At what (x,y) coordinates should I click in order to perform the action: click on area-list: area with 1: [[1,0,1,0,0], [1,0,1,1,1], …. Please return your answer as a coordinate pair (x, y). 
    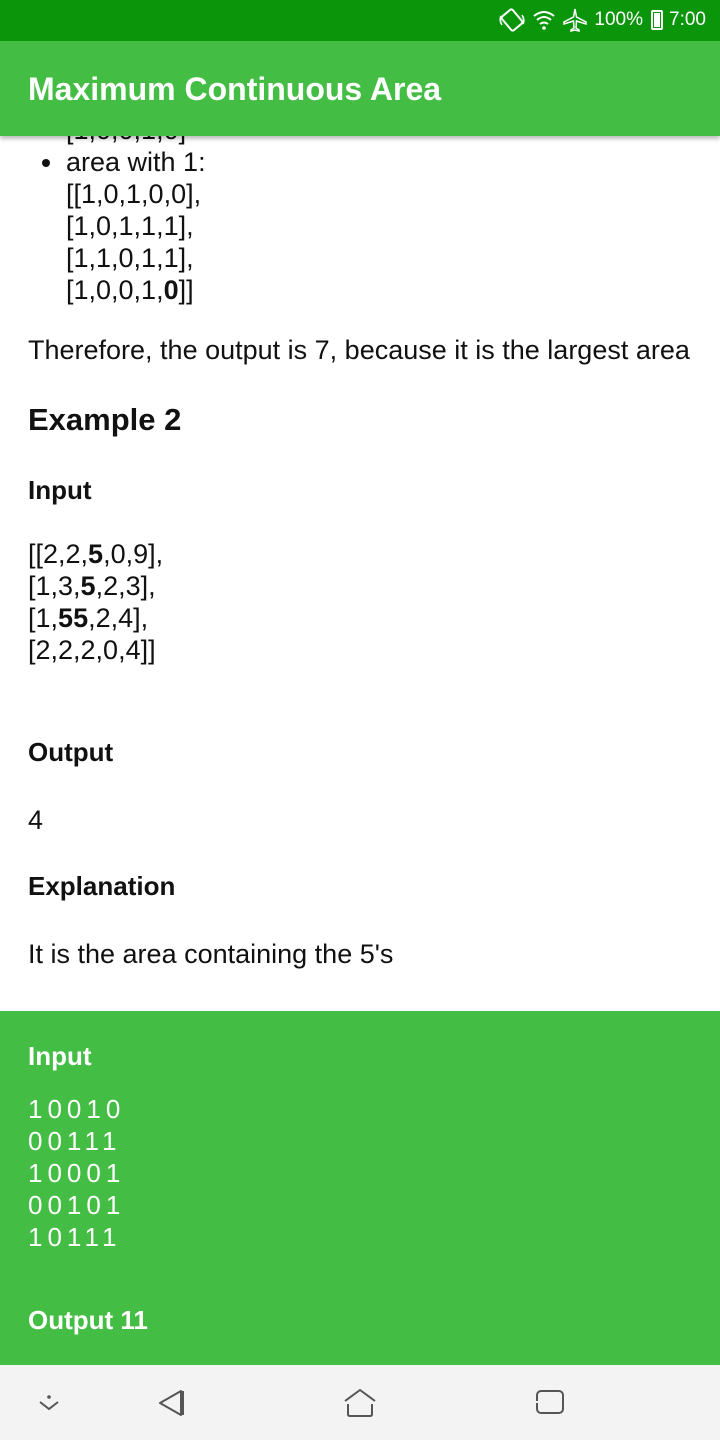
    Looking at the image, I should click on (363, 226).